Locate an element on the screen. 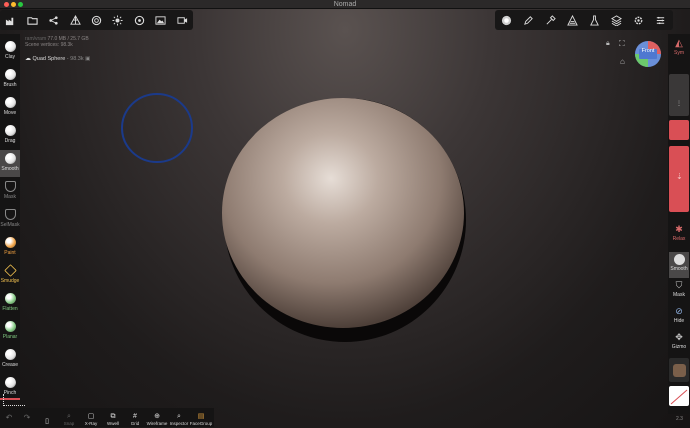 Image resolution: width=690 pixels, height=428 pixels. tool-smooth: Smooth is located at coordinates (10, 163).